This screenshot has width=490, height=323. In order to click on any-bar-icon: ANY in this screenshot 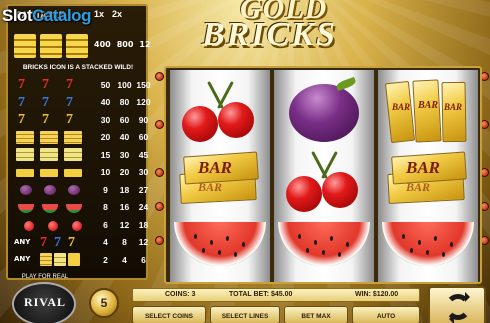, I will do `click(50, 259)`.